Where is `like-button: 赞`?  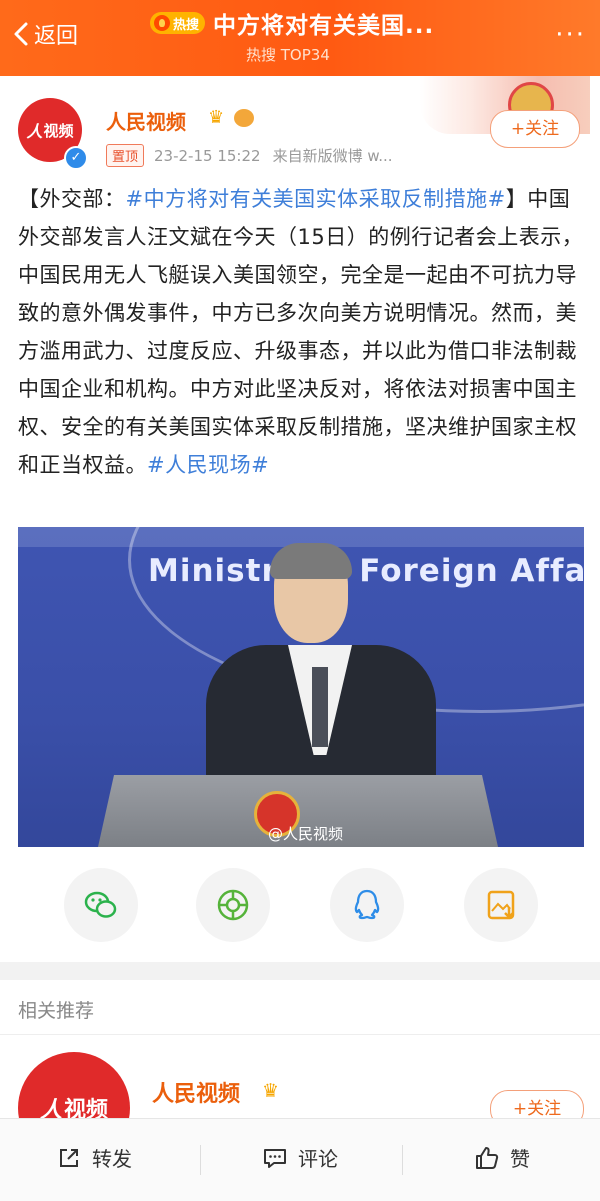
like-button: 赞 is located at coordinates (502, 1157).